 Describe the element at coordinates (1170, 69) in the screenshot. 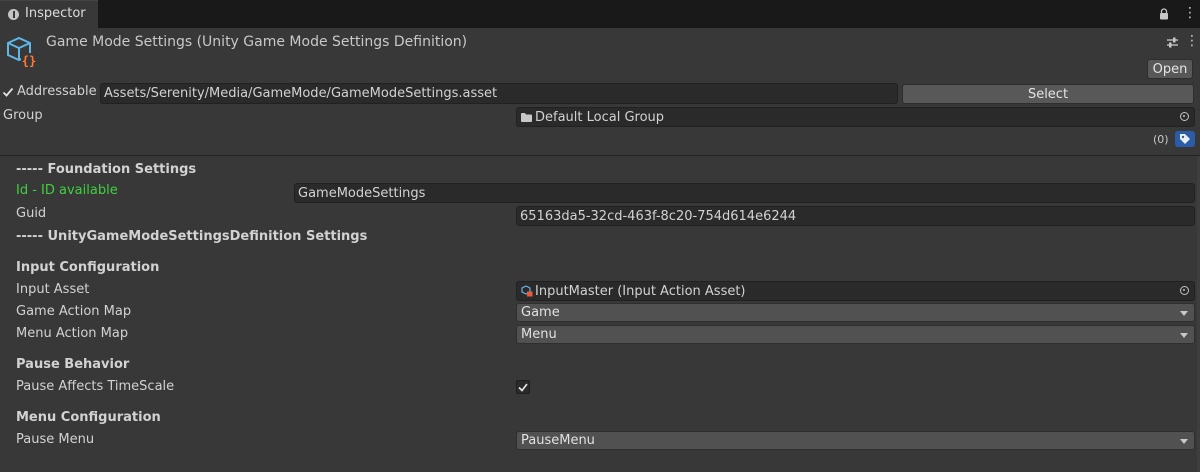

I see `open-button: Open` at that location.